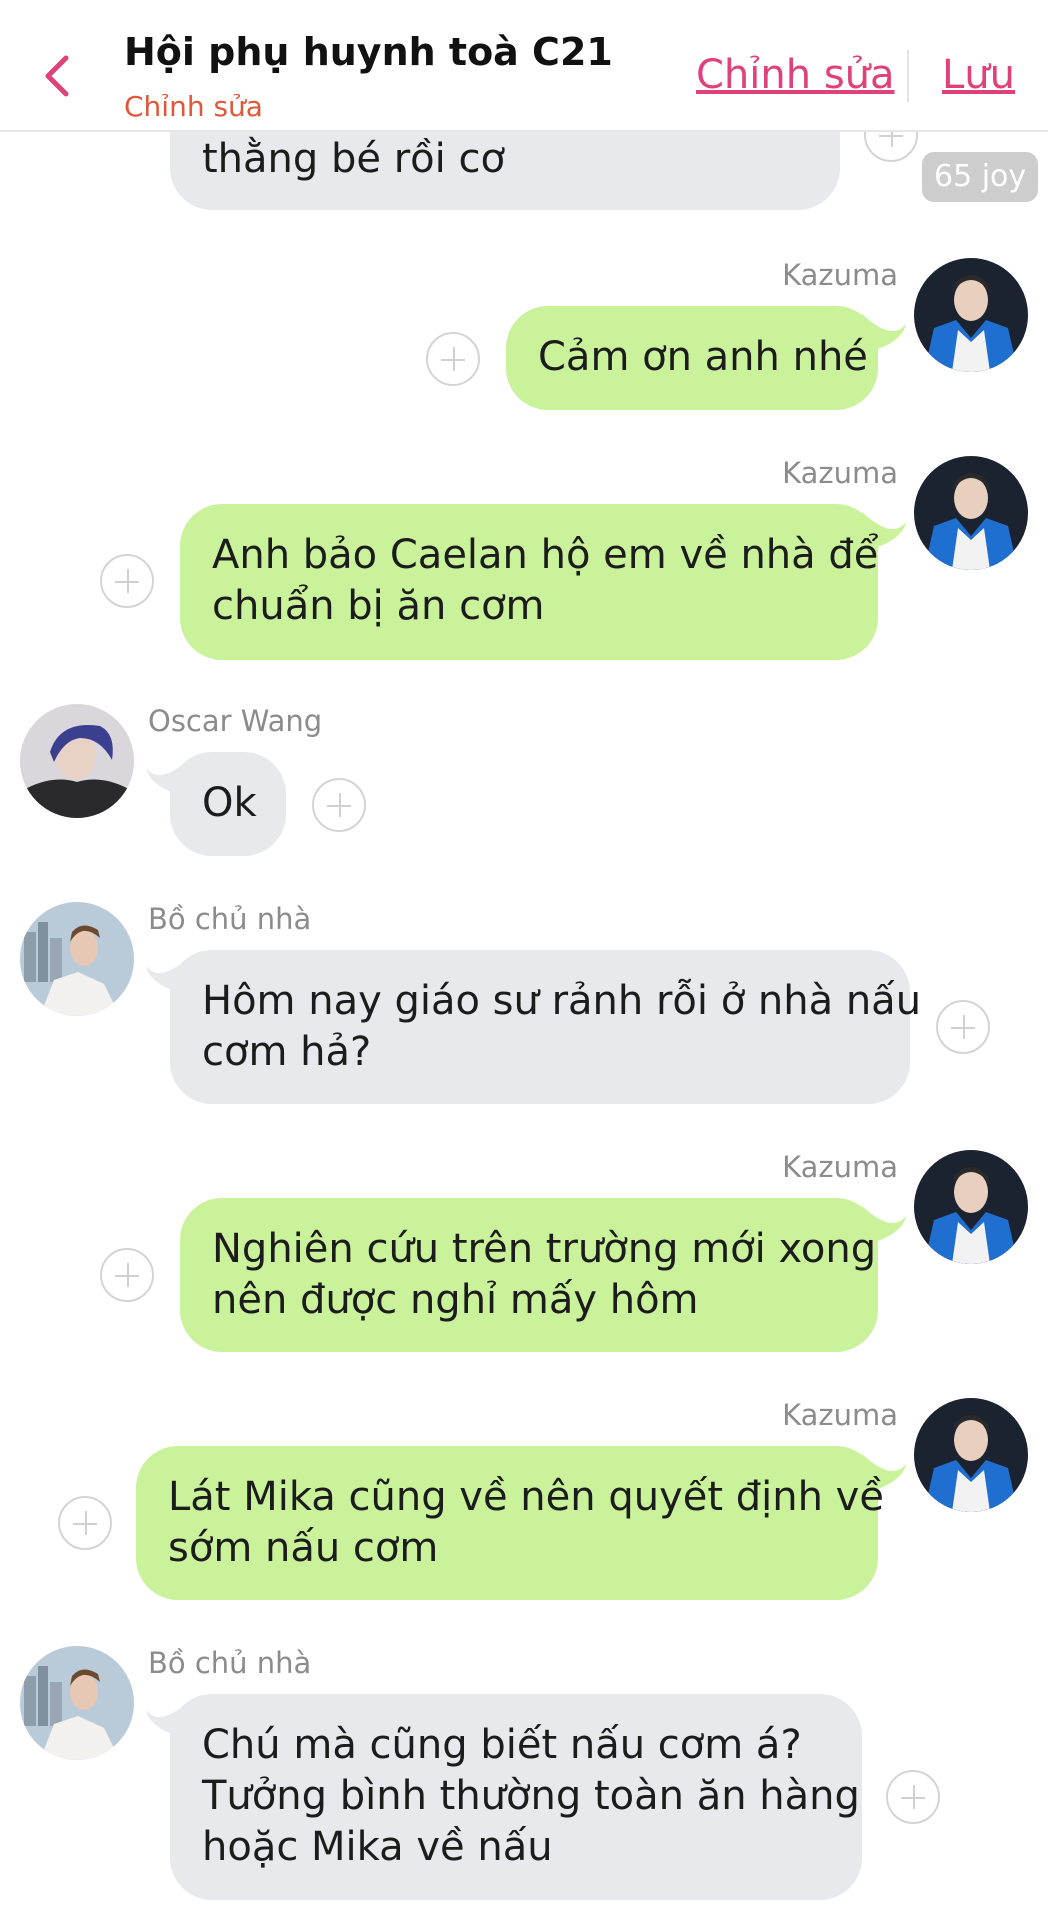 This screenshot has width=1048, height=1920. I want to click on edit-button: Chỉnh sửa, so click(795, 75).